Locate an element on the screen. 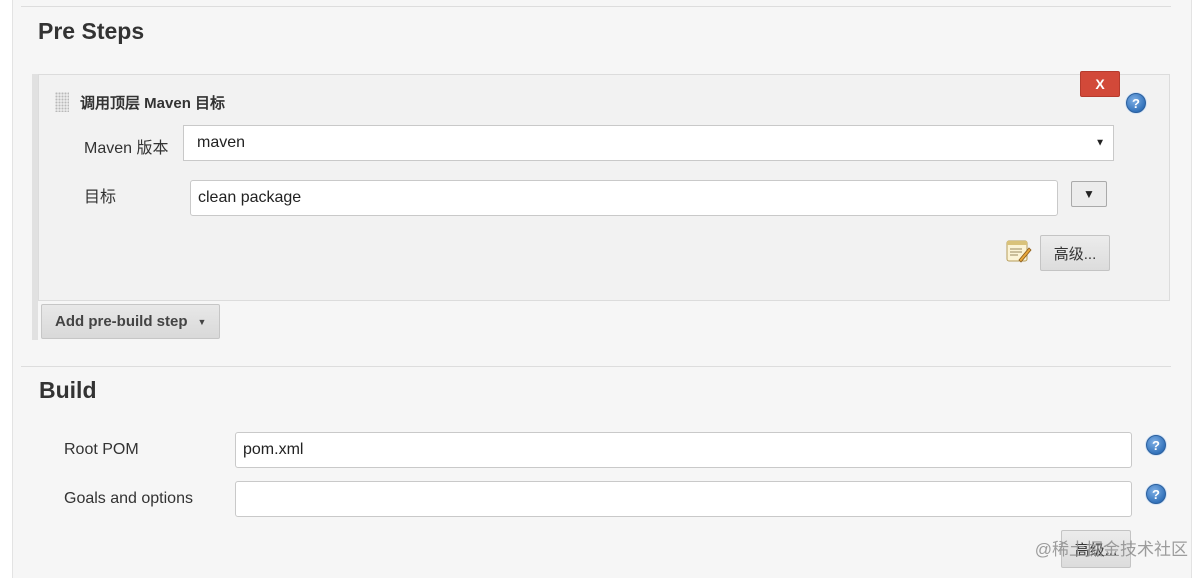  goals-options-input is located at coordinates (683, 499).